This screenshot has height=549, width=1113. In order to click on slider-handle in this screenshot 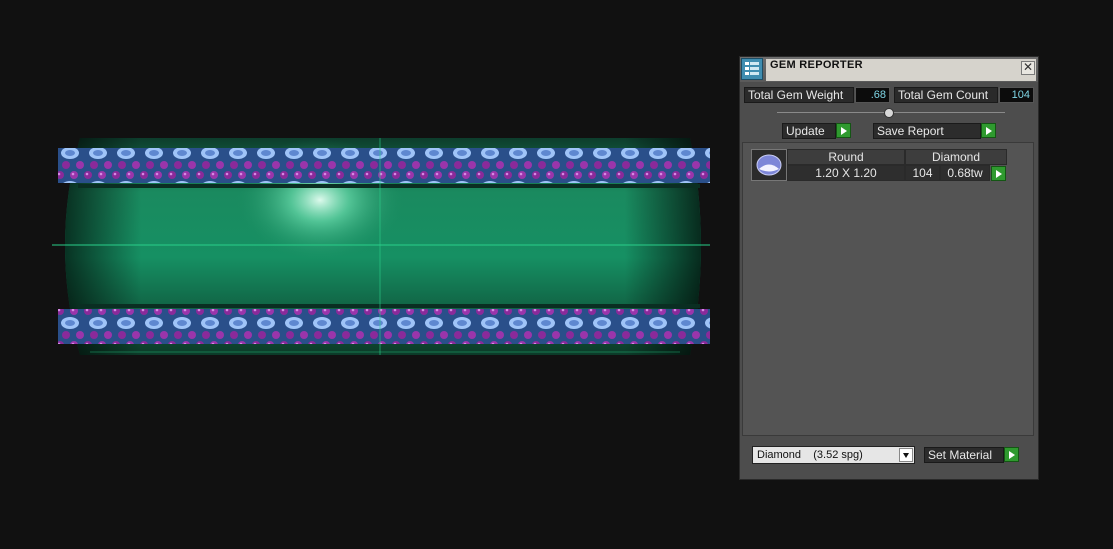, I will do `click(889, 113)`.